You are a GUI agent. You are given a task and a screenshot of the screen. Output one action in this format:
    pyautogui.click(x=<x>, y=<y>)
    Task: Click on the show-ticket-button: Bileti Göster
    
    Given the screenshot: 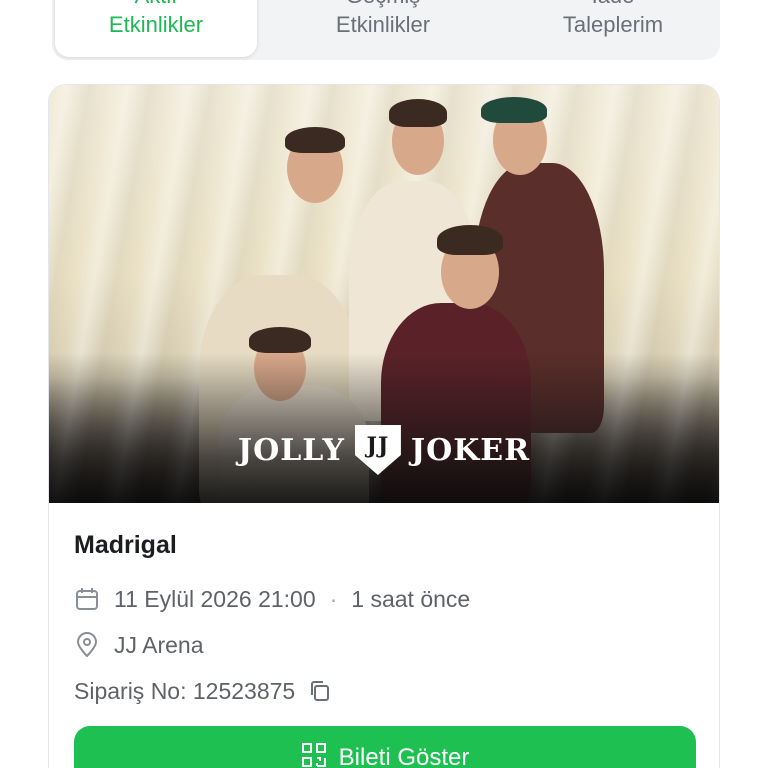 What is the action you would take?
    pyautogui.click(x=385, y=747)
    